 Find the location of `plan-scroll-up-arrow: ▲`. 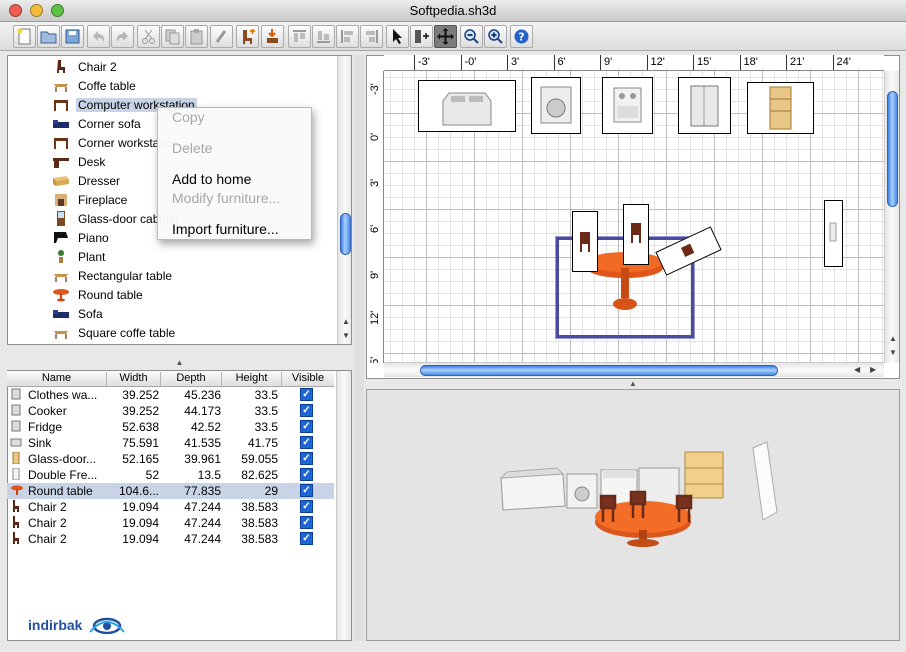

plan-scroll-up-arrow: ▲ is located at coordinates (893, 339).